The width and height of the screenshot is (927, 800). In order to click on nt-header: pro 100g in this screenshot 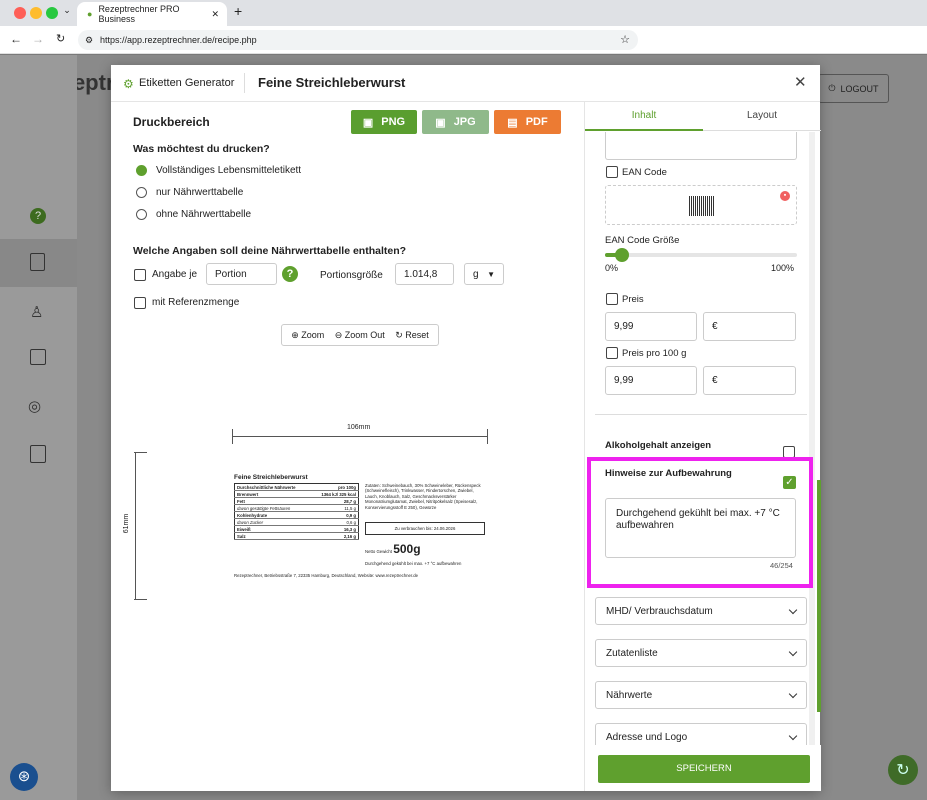, I will do `click(334, 487)`.